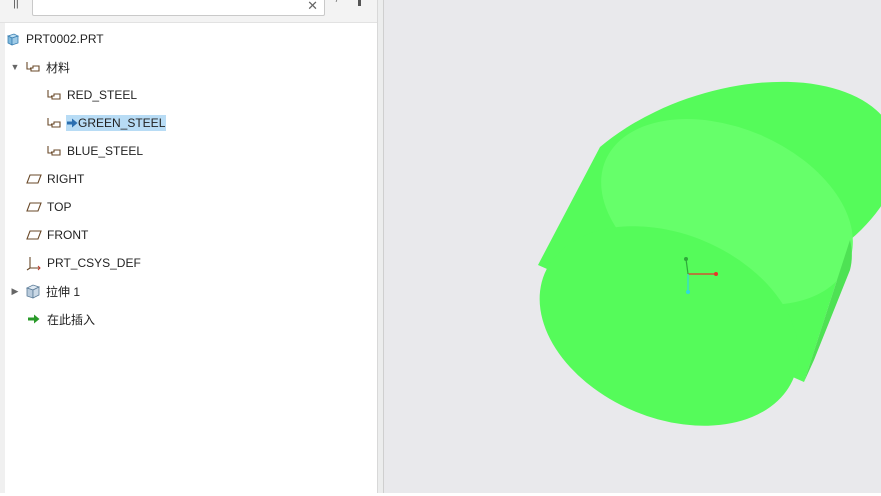  I want to click on tree-settings-icon: ⁾, so click(336, 4).